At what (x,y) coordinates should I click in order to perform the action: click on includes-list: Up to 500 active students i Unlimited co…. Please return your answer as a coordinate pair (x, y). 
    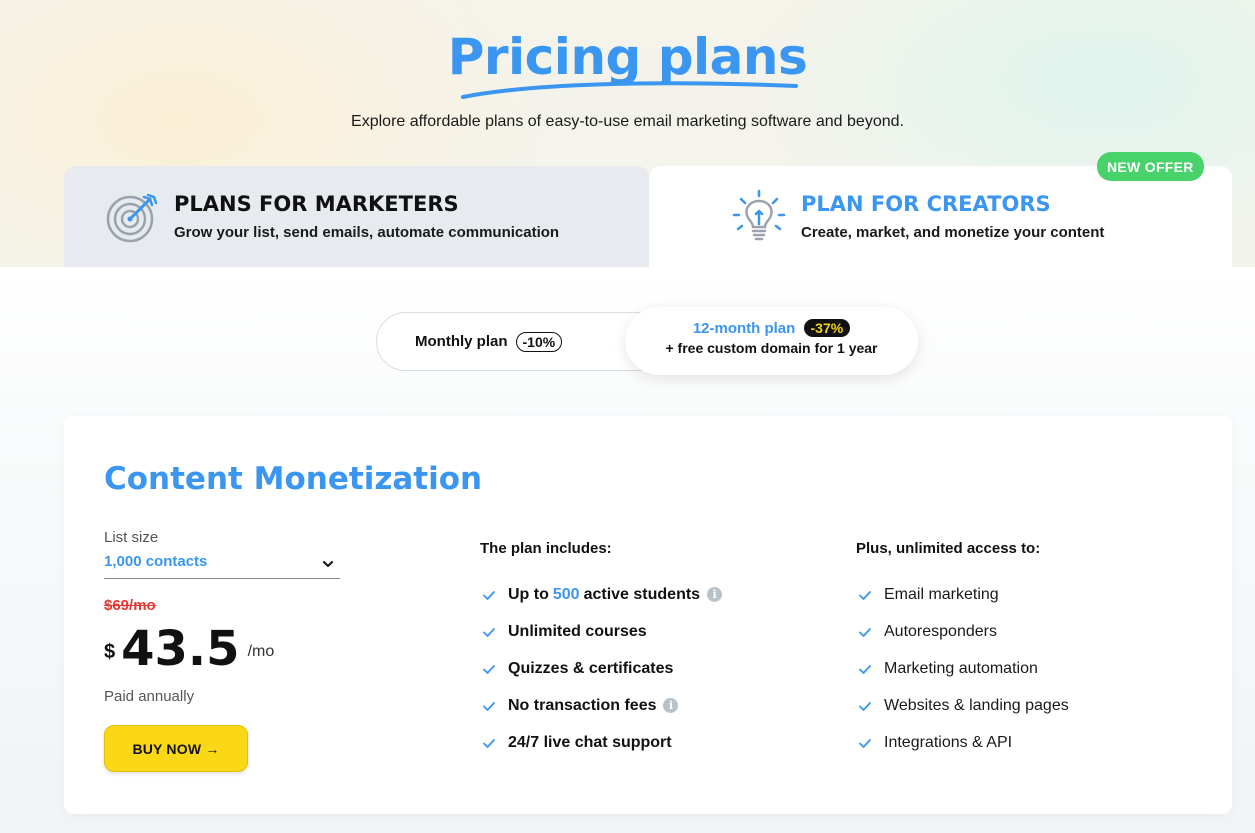
    Looking at the image, I should click on (602, 668).